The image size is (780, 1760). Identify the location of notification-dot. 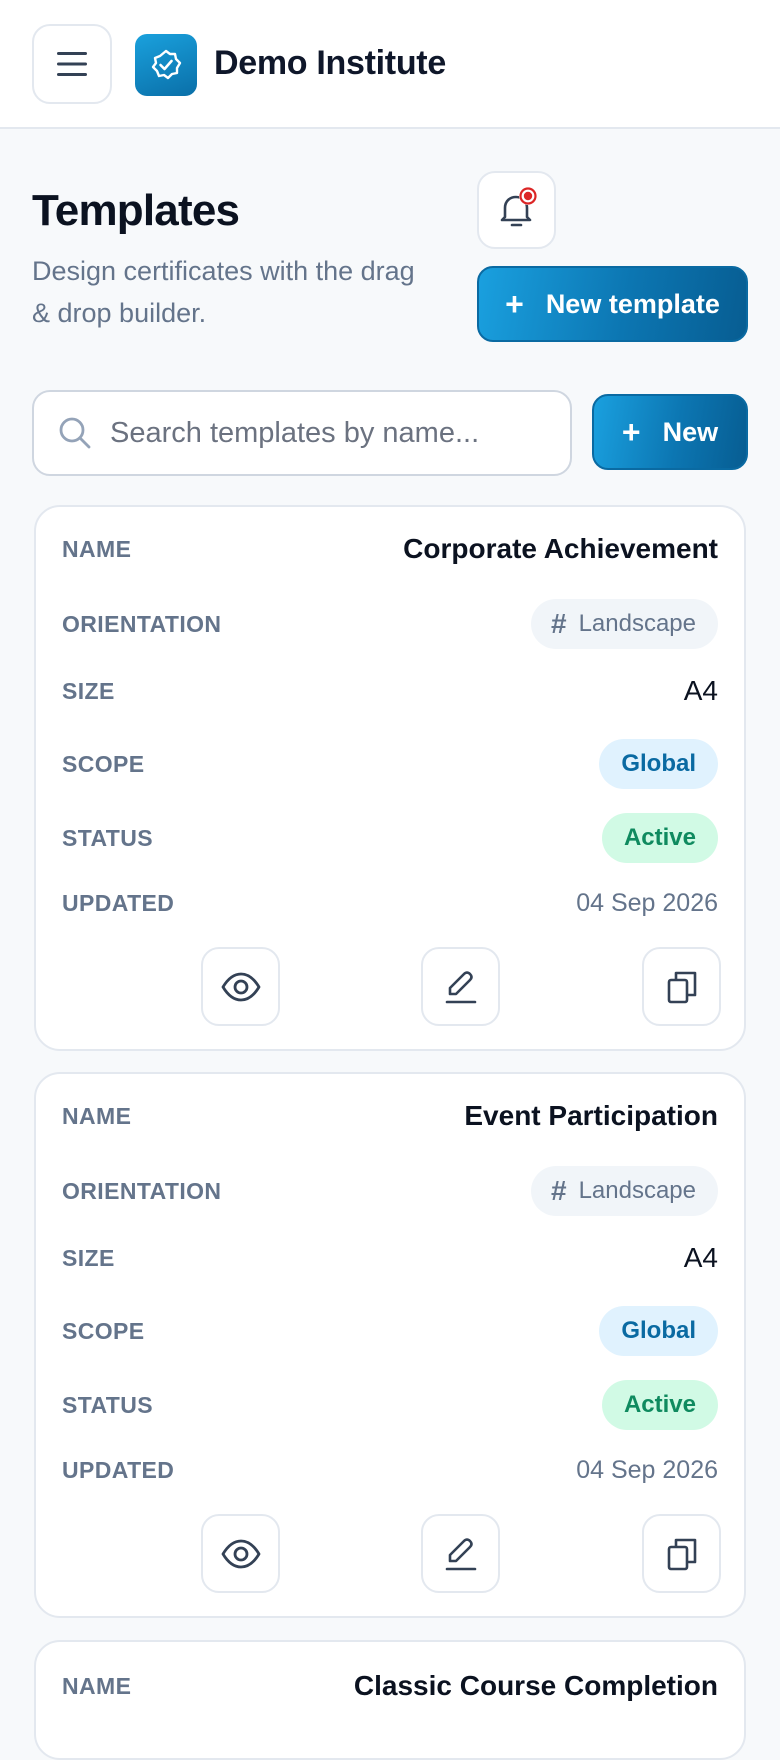
(527, 196).